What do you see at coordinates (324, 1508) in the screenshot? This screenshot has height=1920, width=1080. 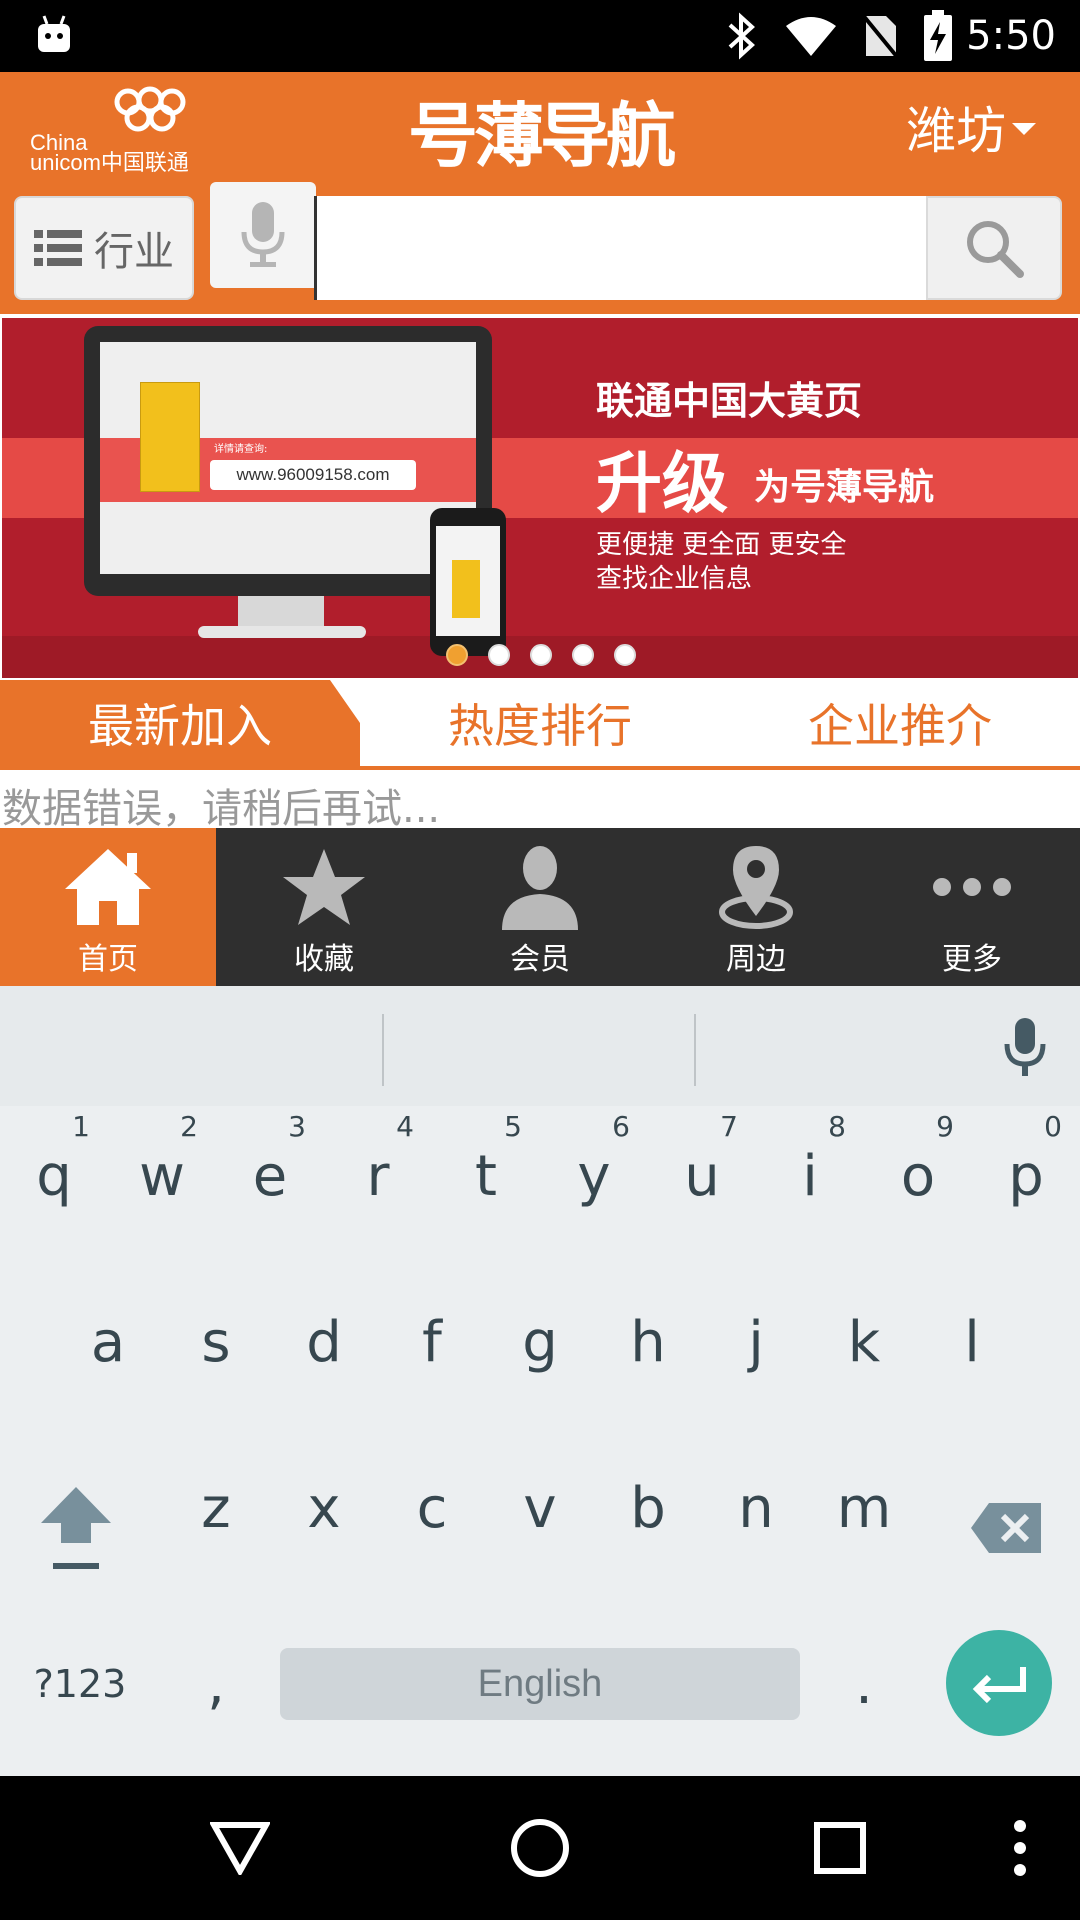 I see `key-x: x` at bounding box center [324, 1508].